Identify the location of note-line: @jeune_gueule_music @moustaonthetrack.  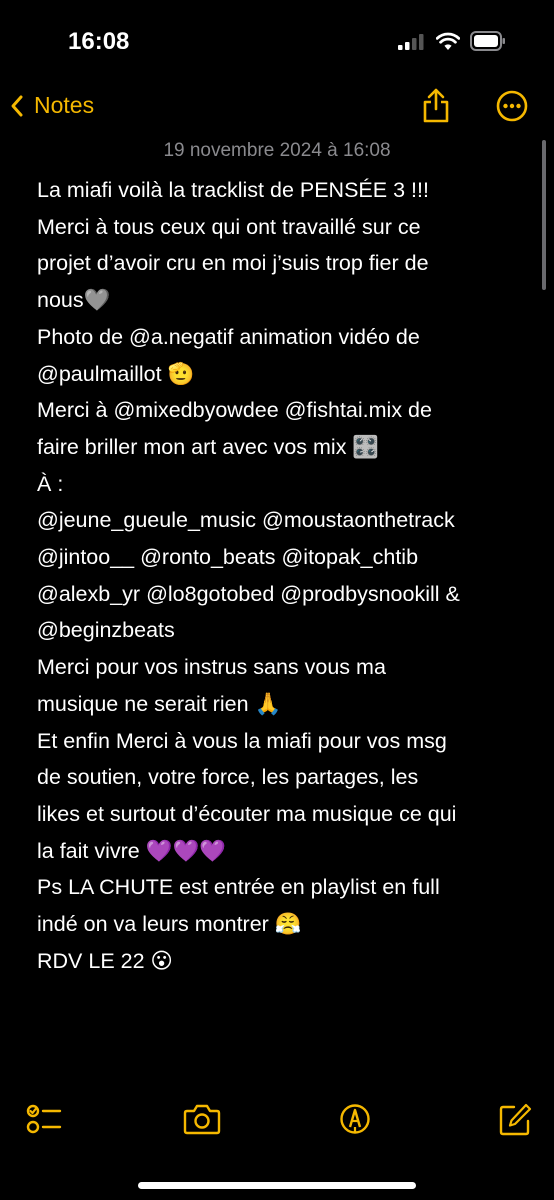
(246, 520).